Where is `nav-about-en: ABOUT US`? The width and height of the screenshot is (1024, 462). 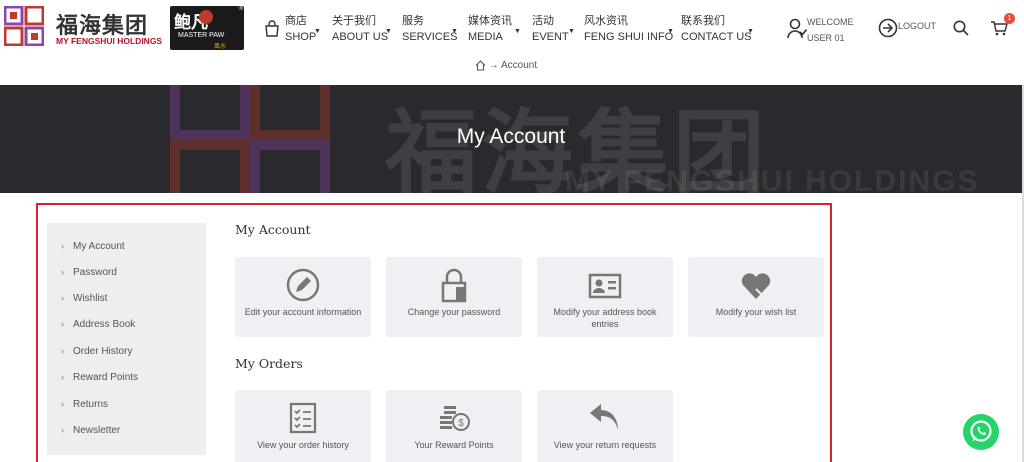
nav-about-en: ABOUT US is located at coordinates (360, 37).